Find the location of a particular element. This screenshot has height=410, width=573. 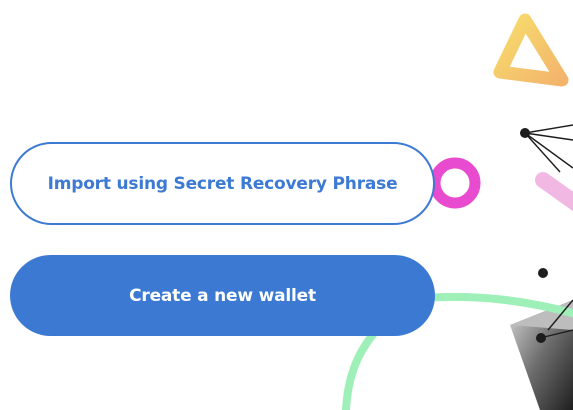

node-network is located at coordinates (548, 231).